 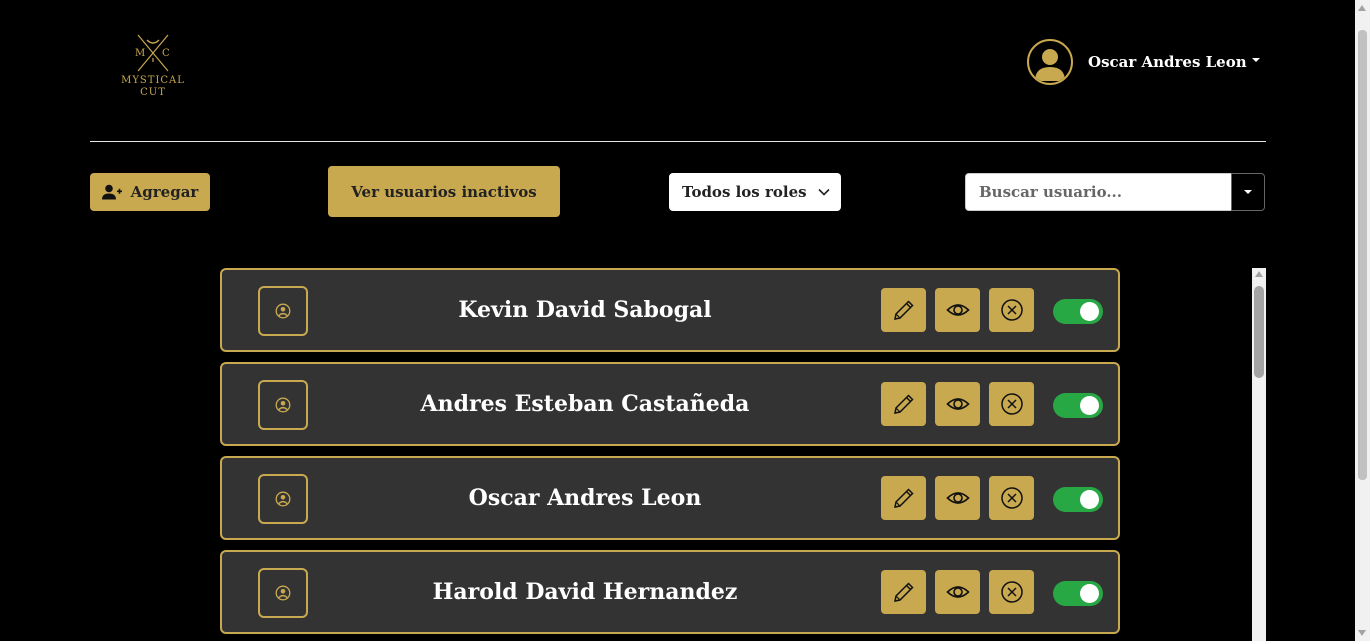 I want to click on user-plus-icon, so click(x=111, y=192).